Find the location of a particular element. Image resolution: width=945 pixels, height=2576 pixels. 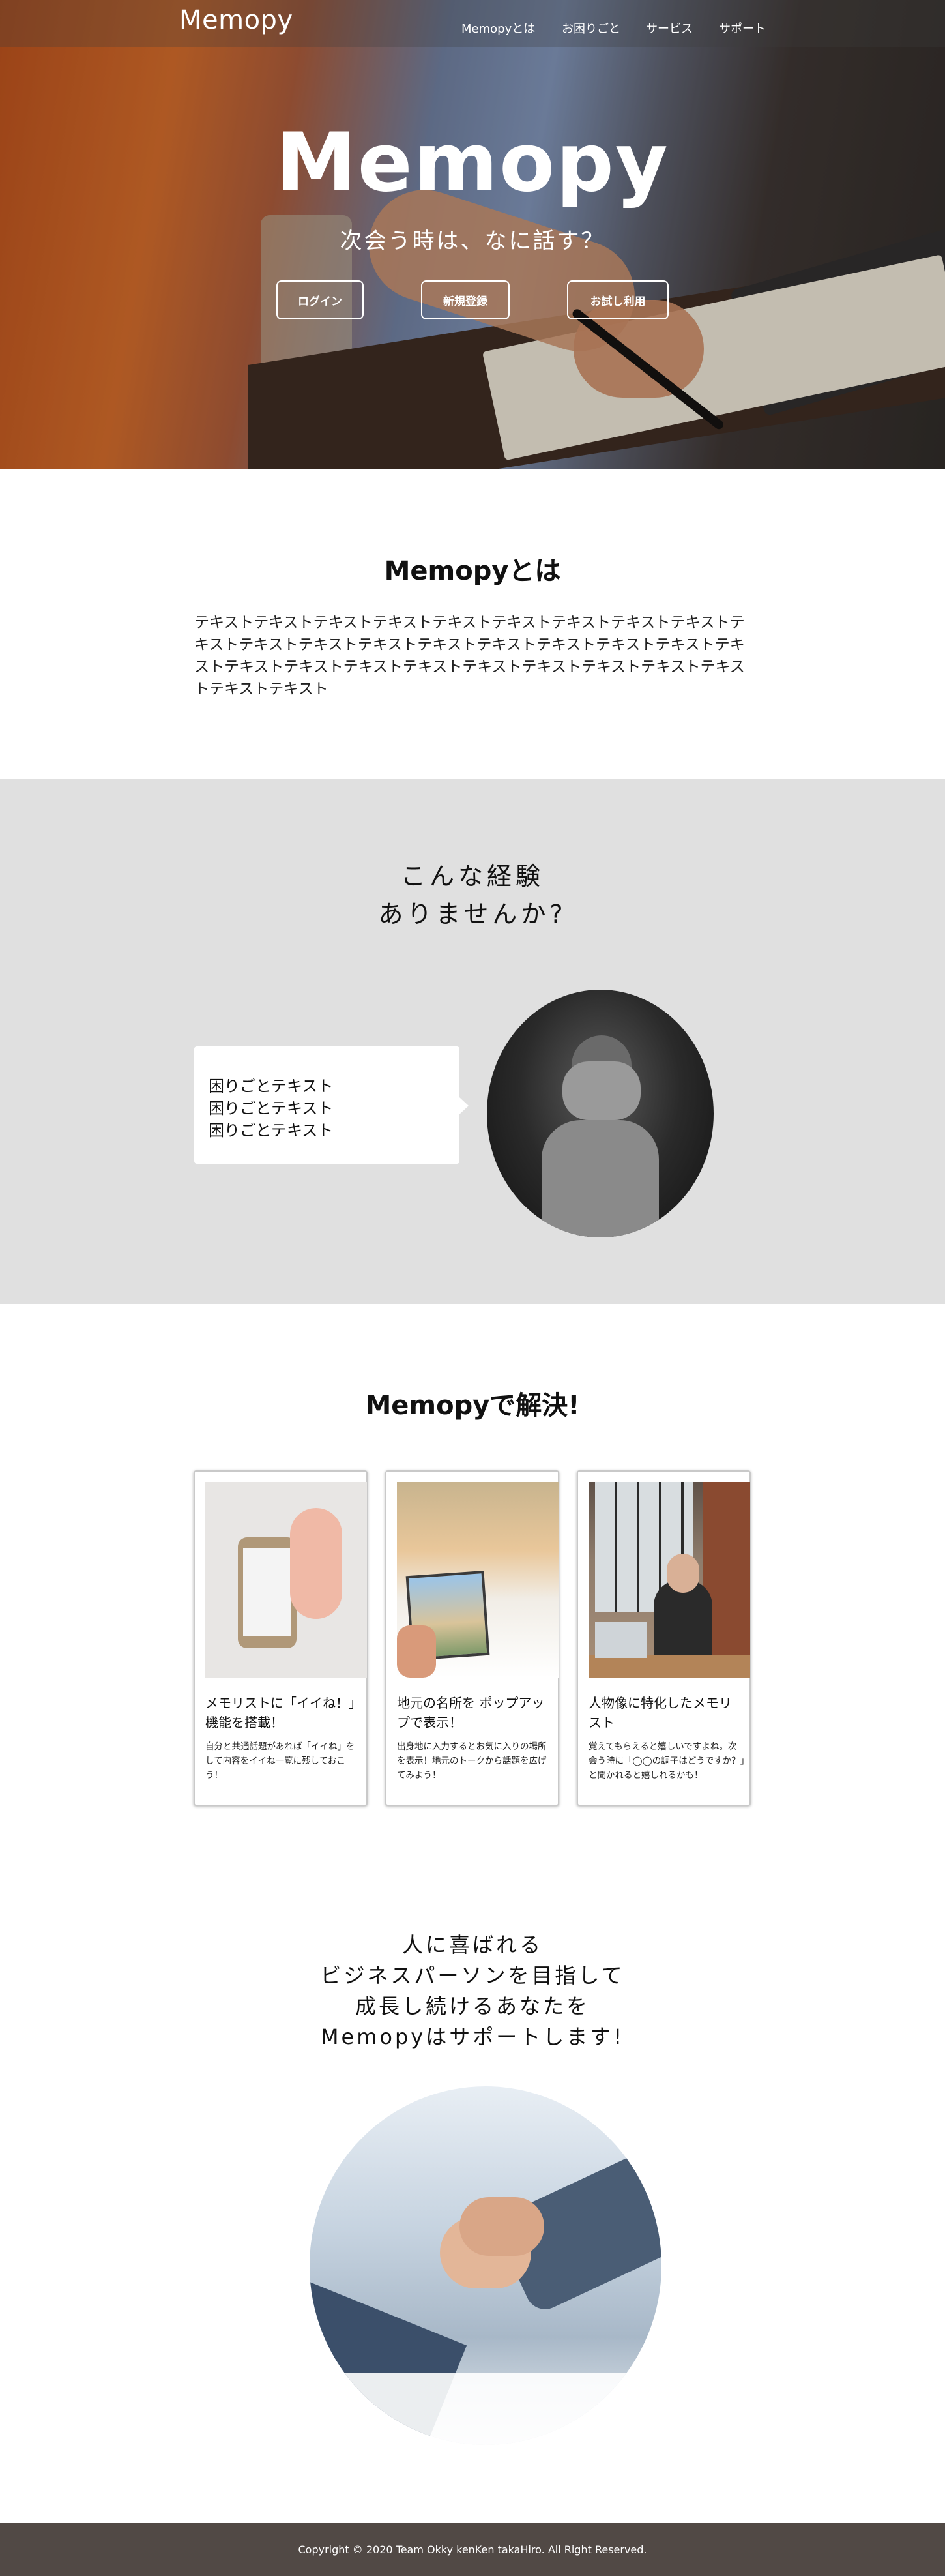

about-title: Memopyとは is located at coordinates (472, 571).